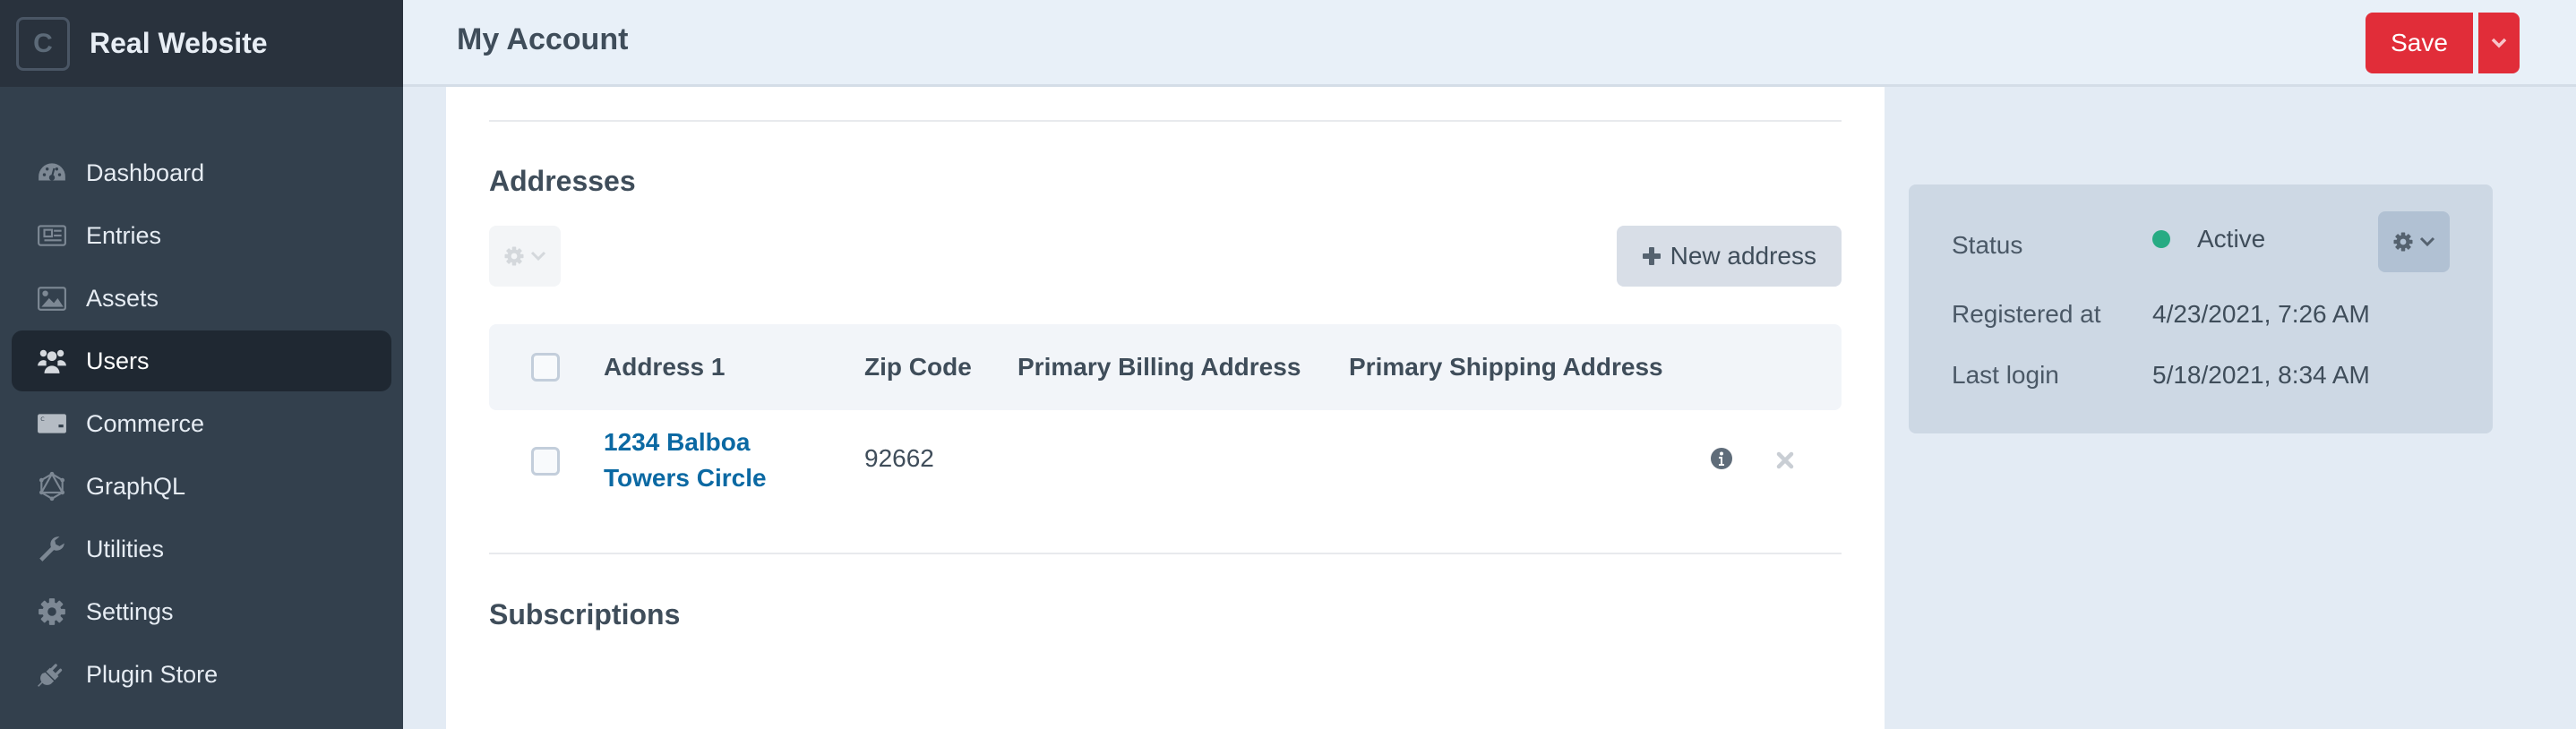 This screenshot has width=2576, height=729. What do you see at coordinates (136, 486) in the screenshot?
I see `sidebar-item-label: GraphQL` at bounding box center [136, 486].